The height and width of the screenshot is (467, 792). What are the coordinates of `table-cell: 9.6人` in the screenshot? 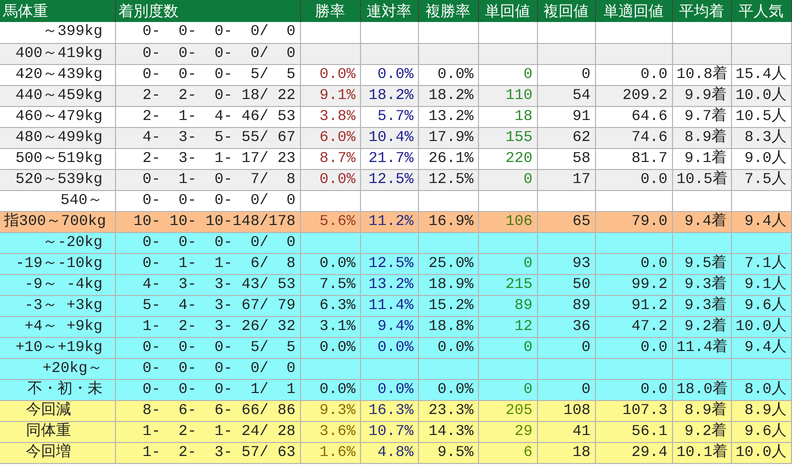 It's located at (761, 305).